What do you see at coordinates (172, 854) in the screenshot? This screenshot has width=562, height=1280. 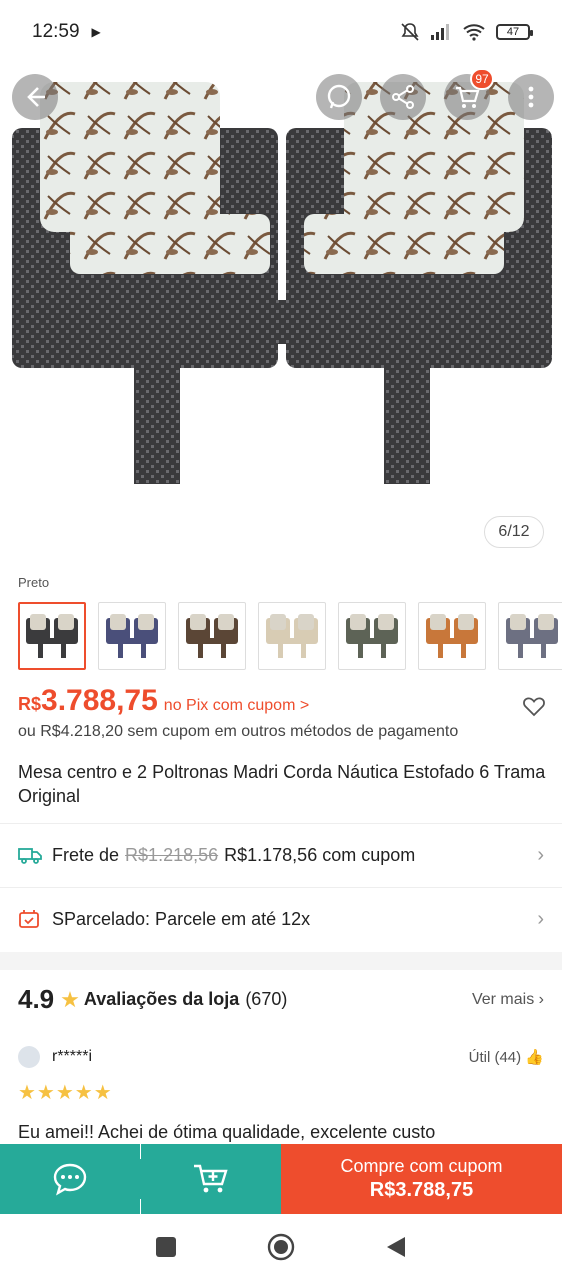 I see `shipping-old-price: R$1.218,56` at bounding box center [172, 854].